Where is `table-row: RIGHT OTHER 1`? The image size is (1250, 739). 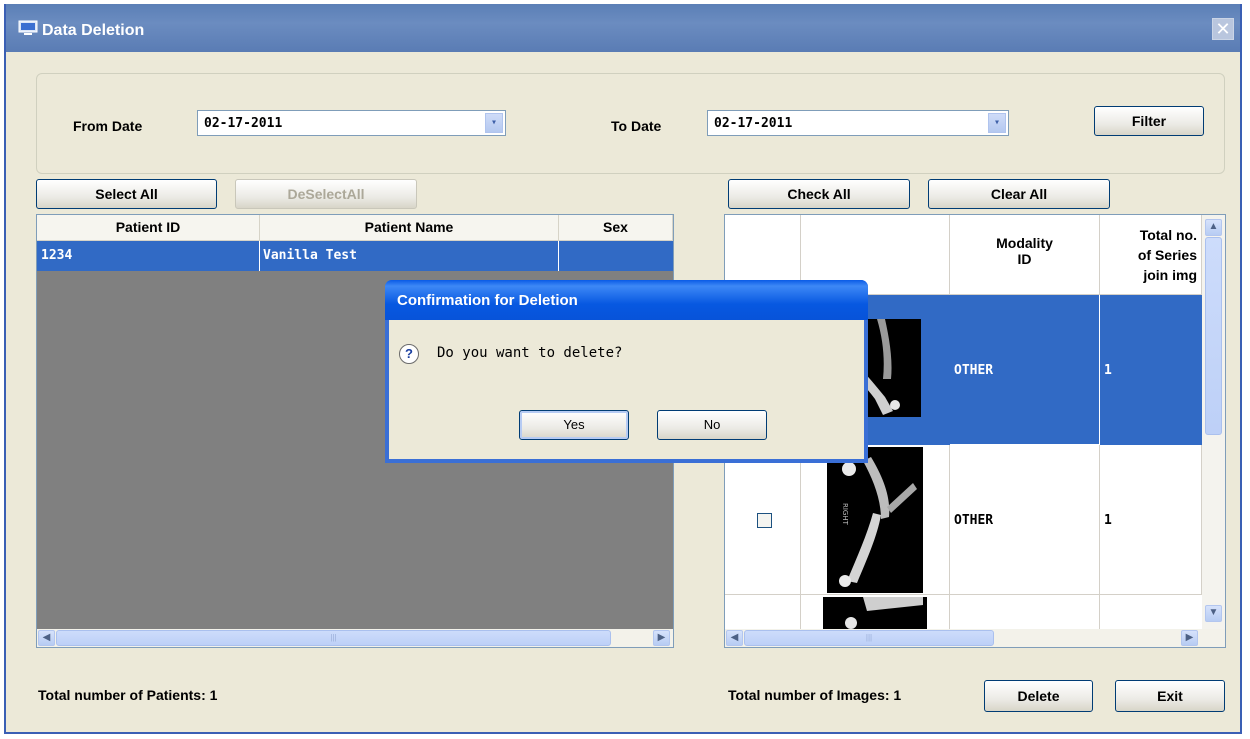 table-row: RIGHT OTHER 1 is located at coordinates (963, 520).